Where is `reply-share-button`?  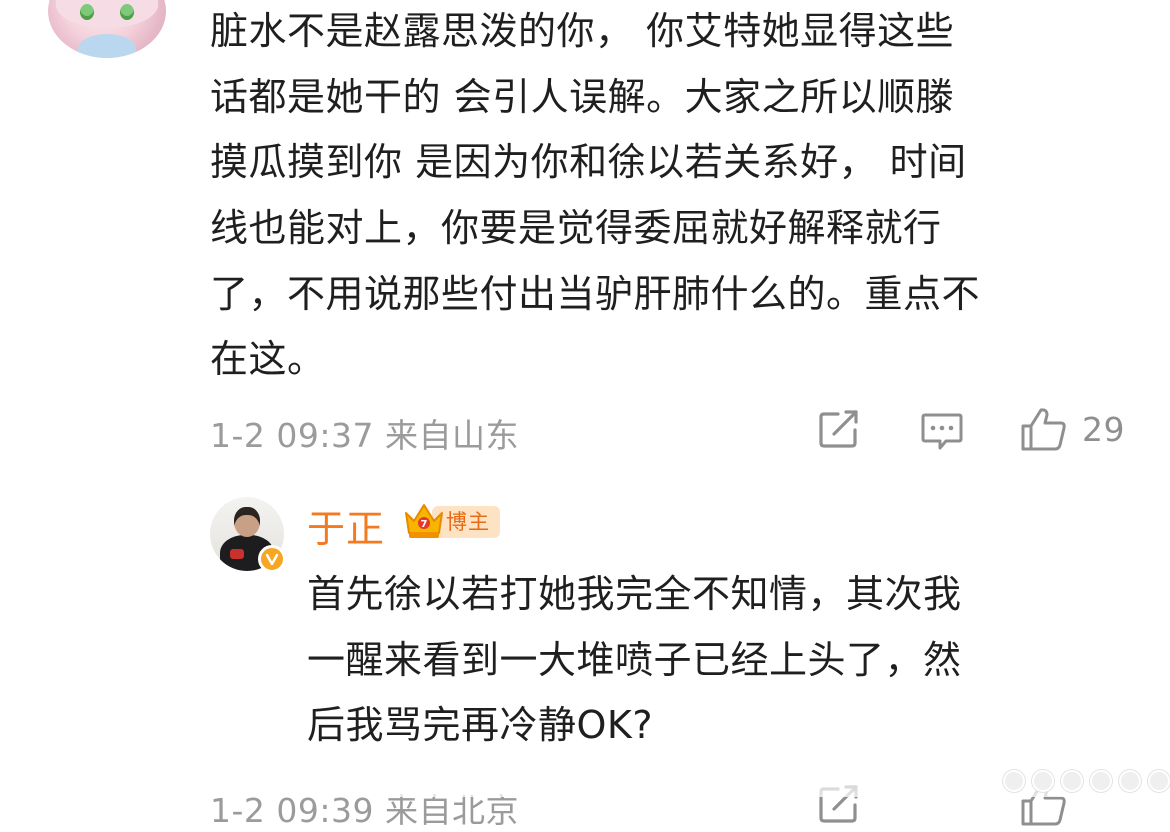
reply-share-button is located at coordinates (840, 805).